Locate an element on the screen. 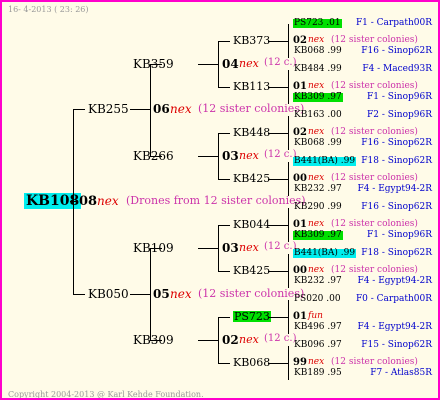 This screenshot has width=440, height=400. gp4-gen: 02 is located at coordinates (230, 340).